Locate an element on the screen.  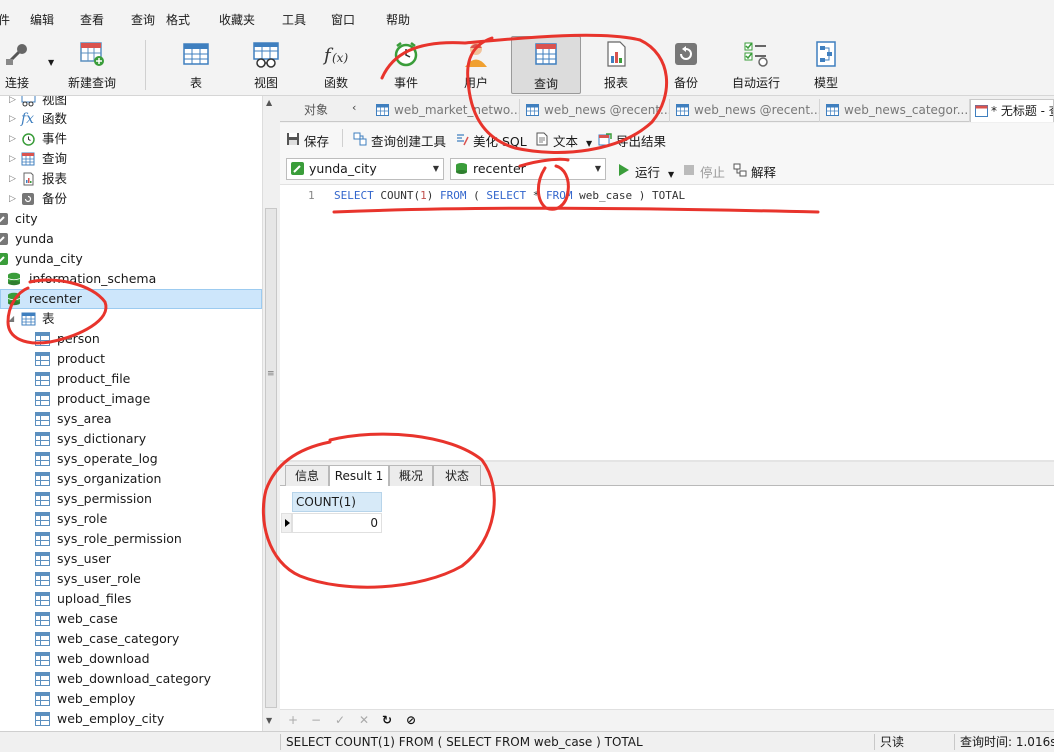
table-item: web_case_category is located at coordinates (131, 639).